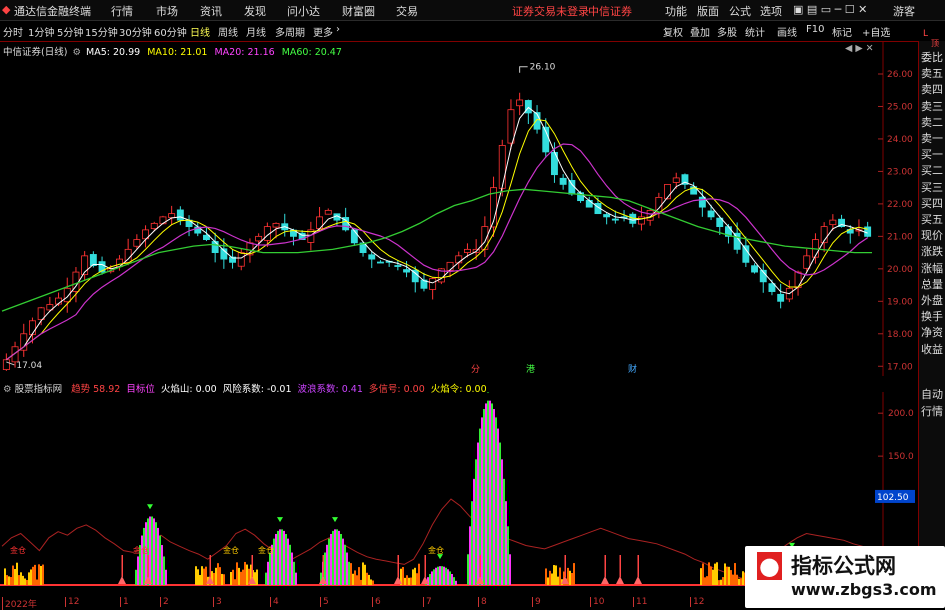 The width and height of the screenshot is (945, 610). Describe the element at coordinates (550, 11) in the screenshot. I see `login-notice: 证券交易未登录` at that location.